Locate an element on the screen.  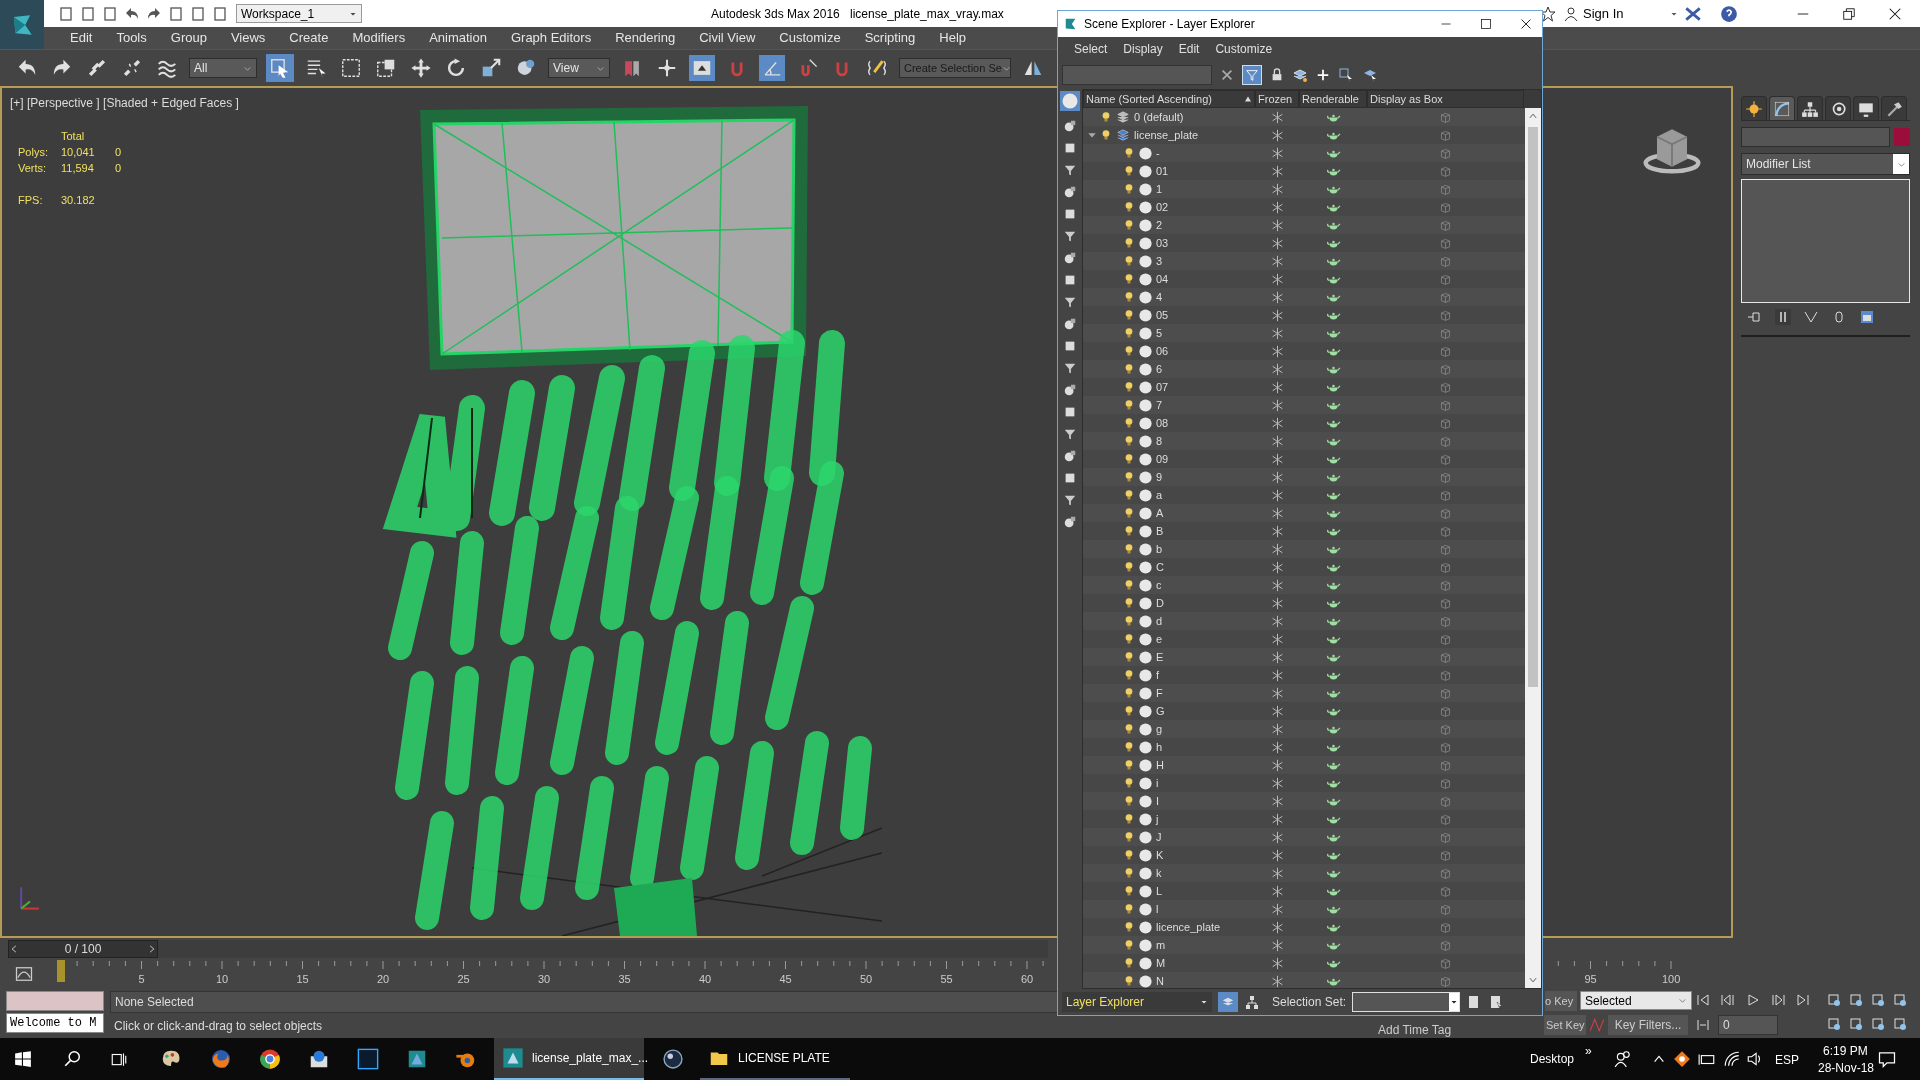
clock-time: 6:19 PM is located at coordinates (1845, 1051).